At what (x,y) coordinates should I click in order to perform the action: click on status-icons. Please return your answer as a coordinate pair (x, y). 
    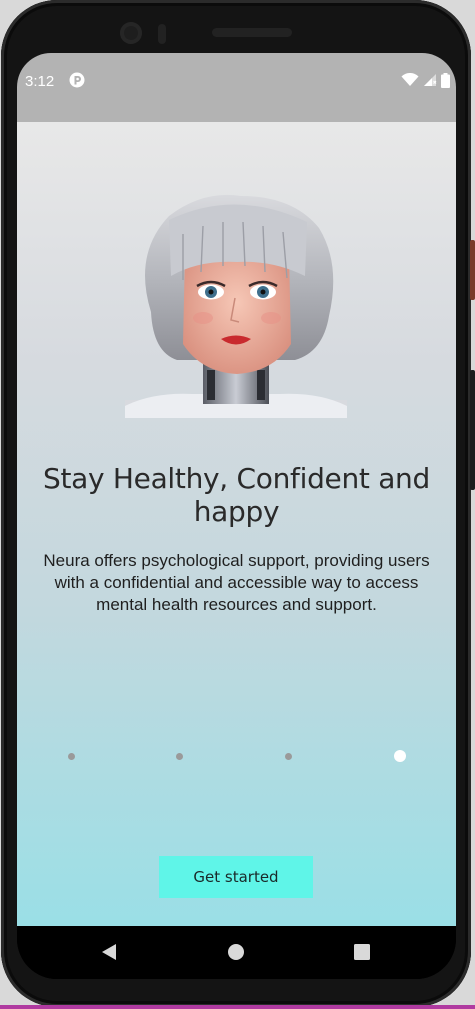
    Looking at the image, I should click on (425, 80).